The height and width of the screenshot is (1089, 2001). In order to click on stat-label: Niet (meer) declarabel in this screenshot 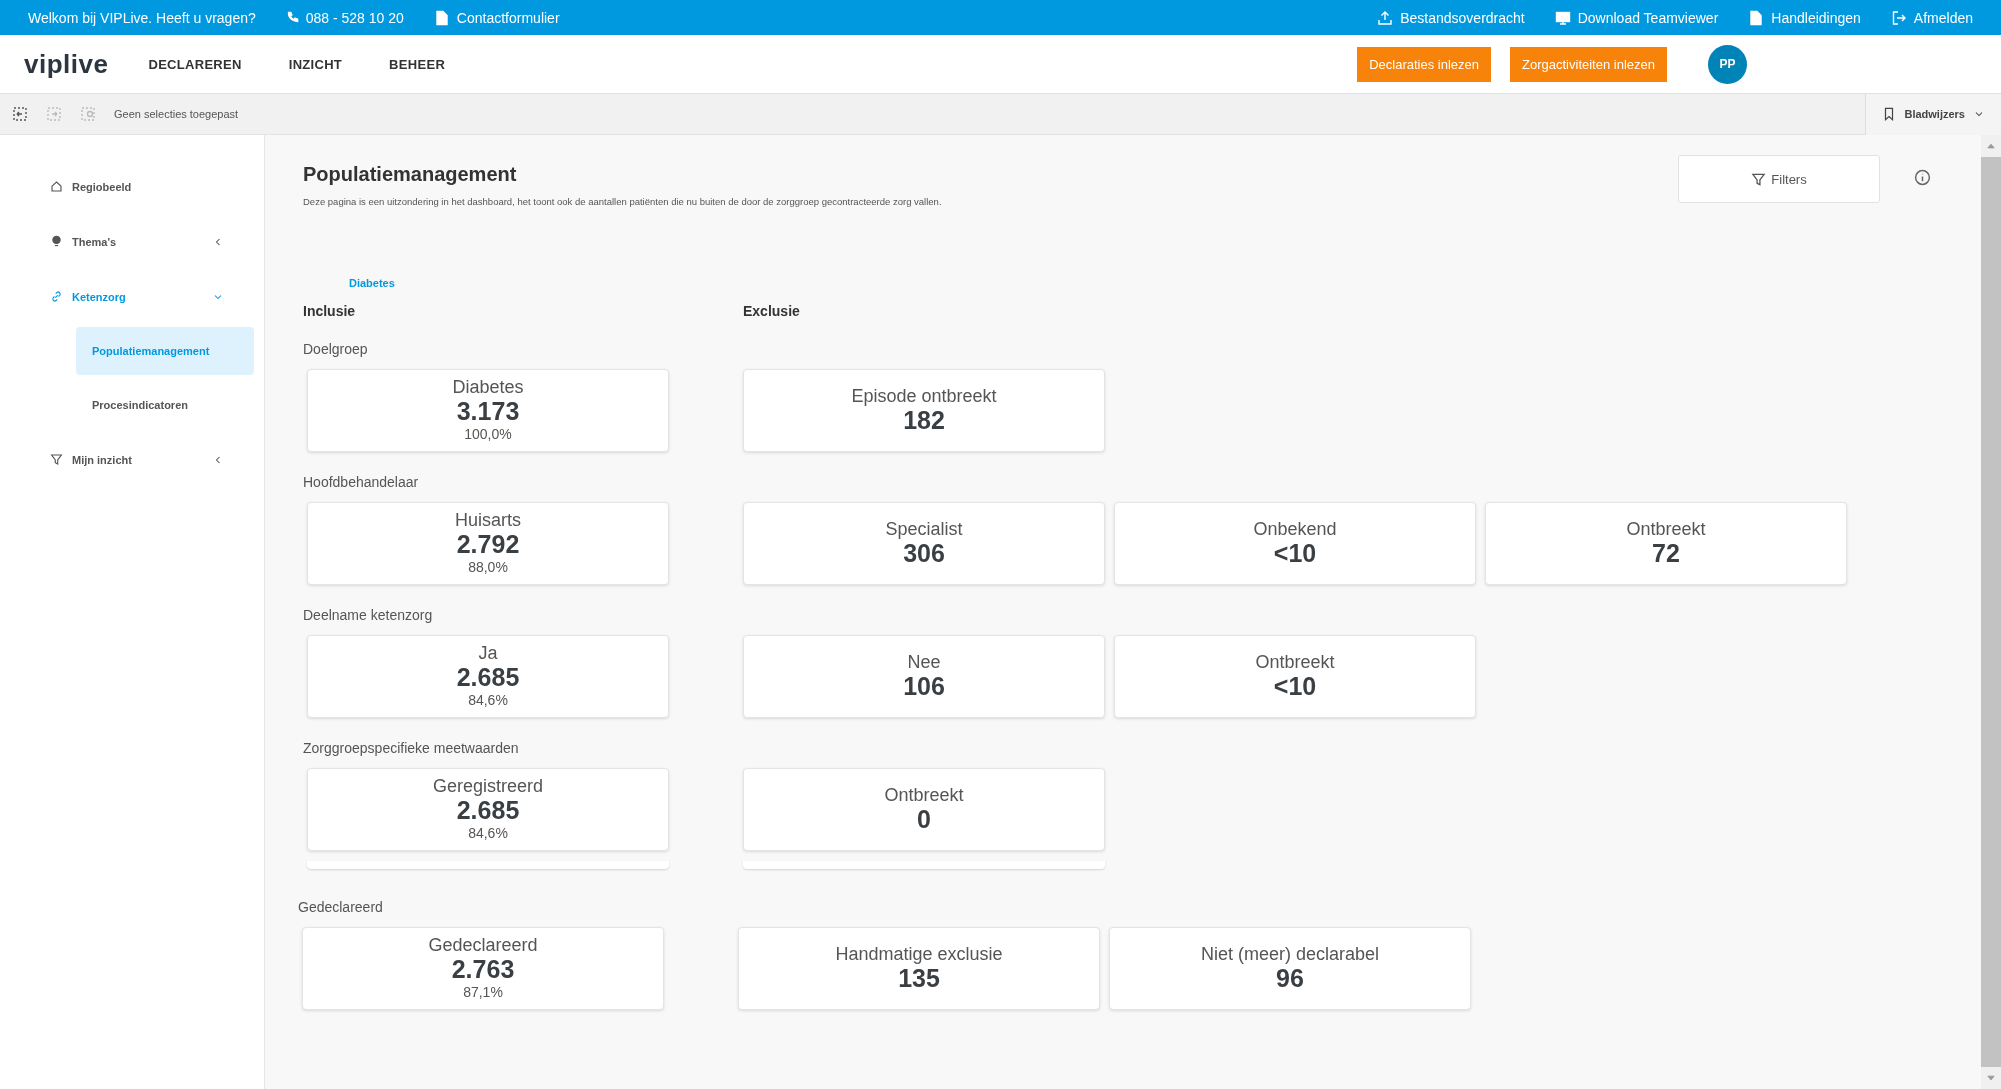, I will do `click(1290, 954)`.